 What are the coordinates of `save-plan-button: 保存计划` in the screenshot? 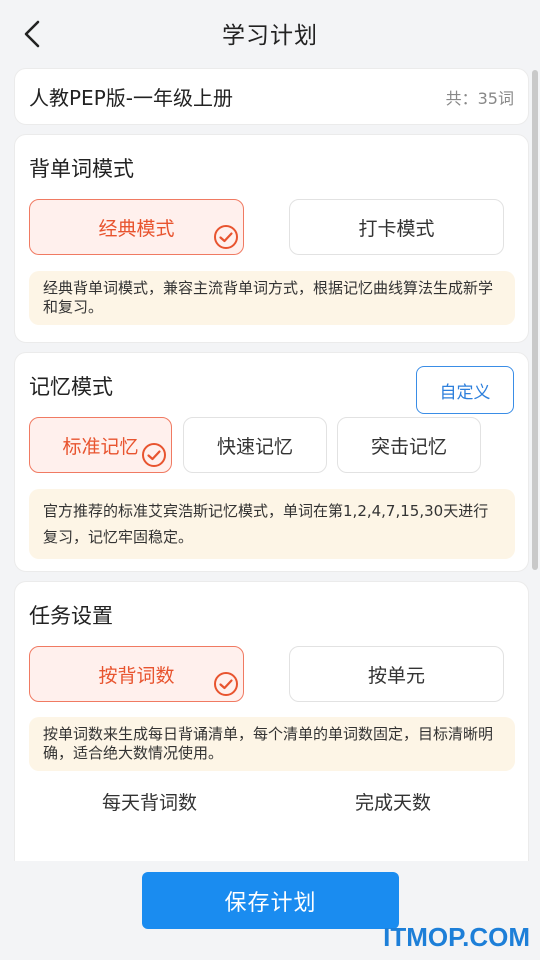 It's located at (270, 900).